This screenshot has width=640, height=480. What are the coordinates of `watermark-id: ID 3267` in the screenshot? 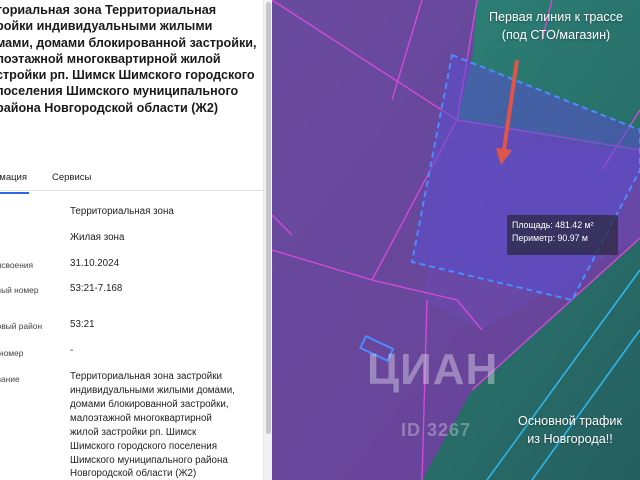 It's located at (436, 430).